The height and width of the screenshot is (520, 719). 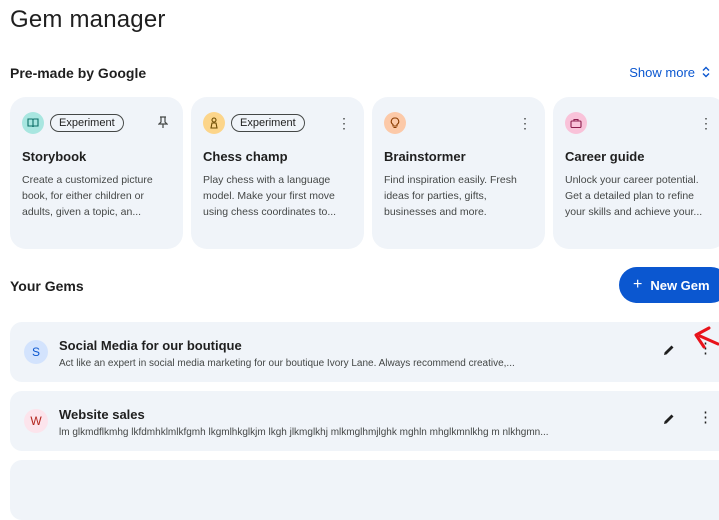 I want to click on page-title: Gem manager, so click(x=88, y=19).